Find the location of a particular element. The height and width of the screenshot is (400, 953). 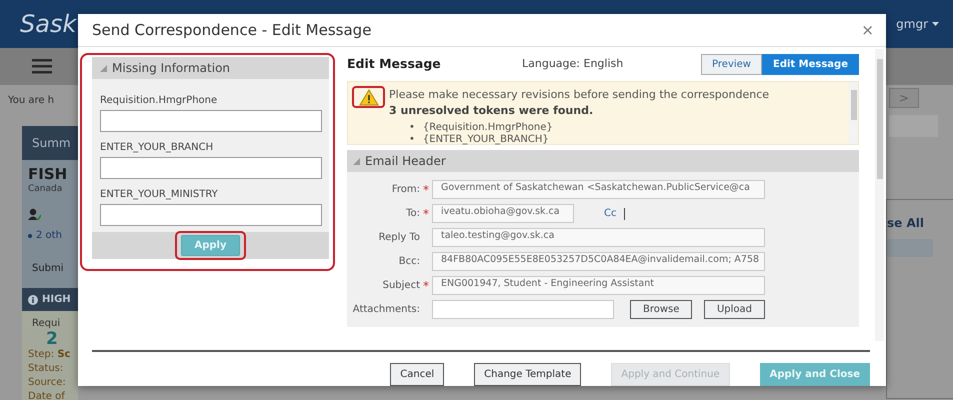

bullet-icon is located at coordinates (30, 236).